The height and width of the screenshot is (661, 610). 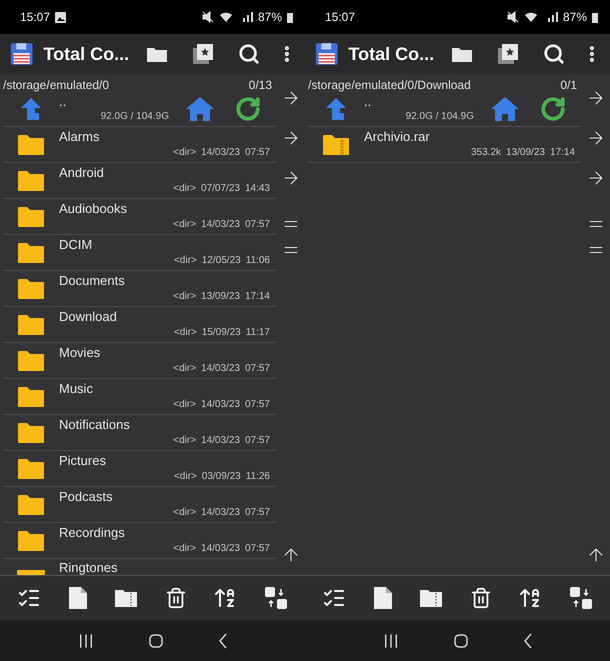 I want to click on battery-icon, so click(x=595, y=17).